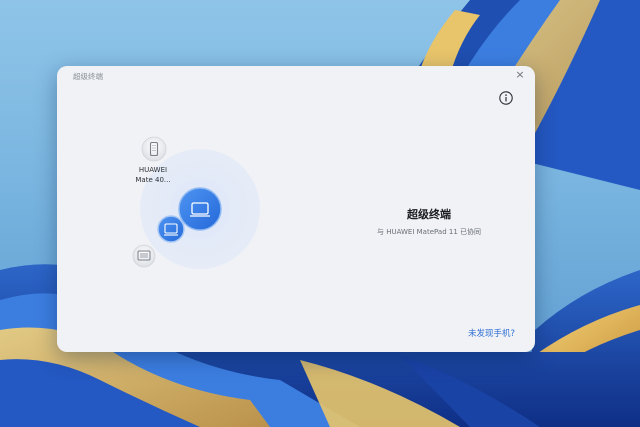 Image resolution: width=640 pixels, height=427 pixels. Describe the element at coordinates (153, 170) in the screenshot. I see `phone-label-line1: HUAWEI` at that location.